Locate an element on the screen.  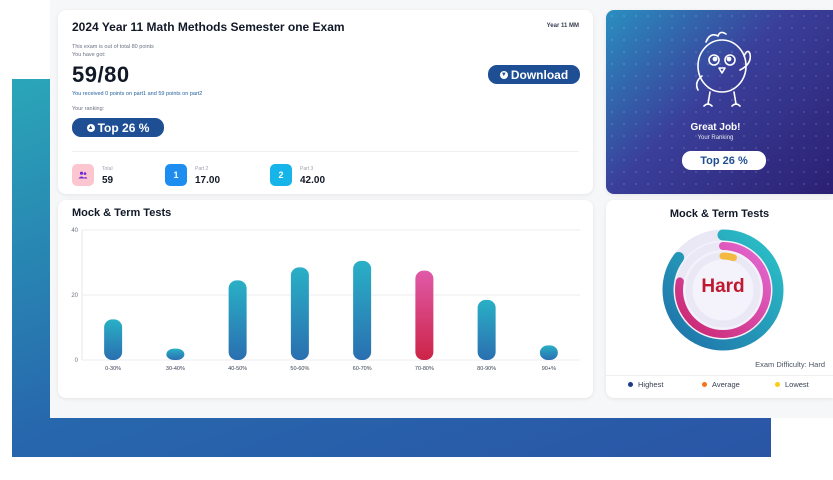
legend-average-label: Average is located at coordinates (726, 384).